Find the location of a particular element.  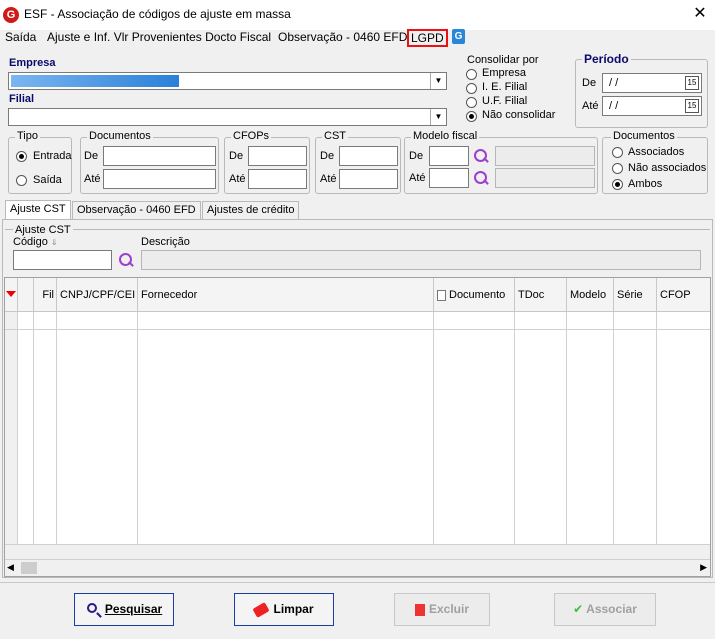

col-documento-header: Documento is located at coordinates (474, 295).